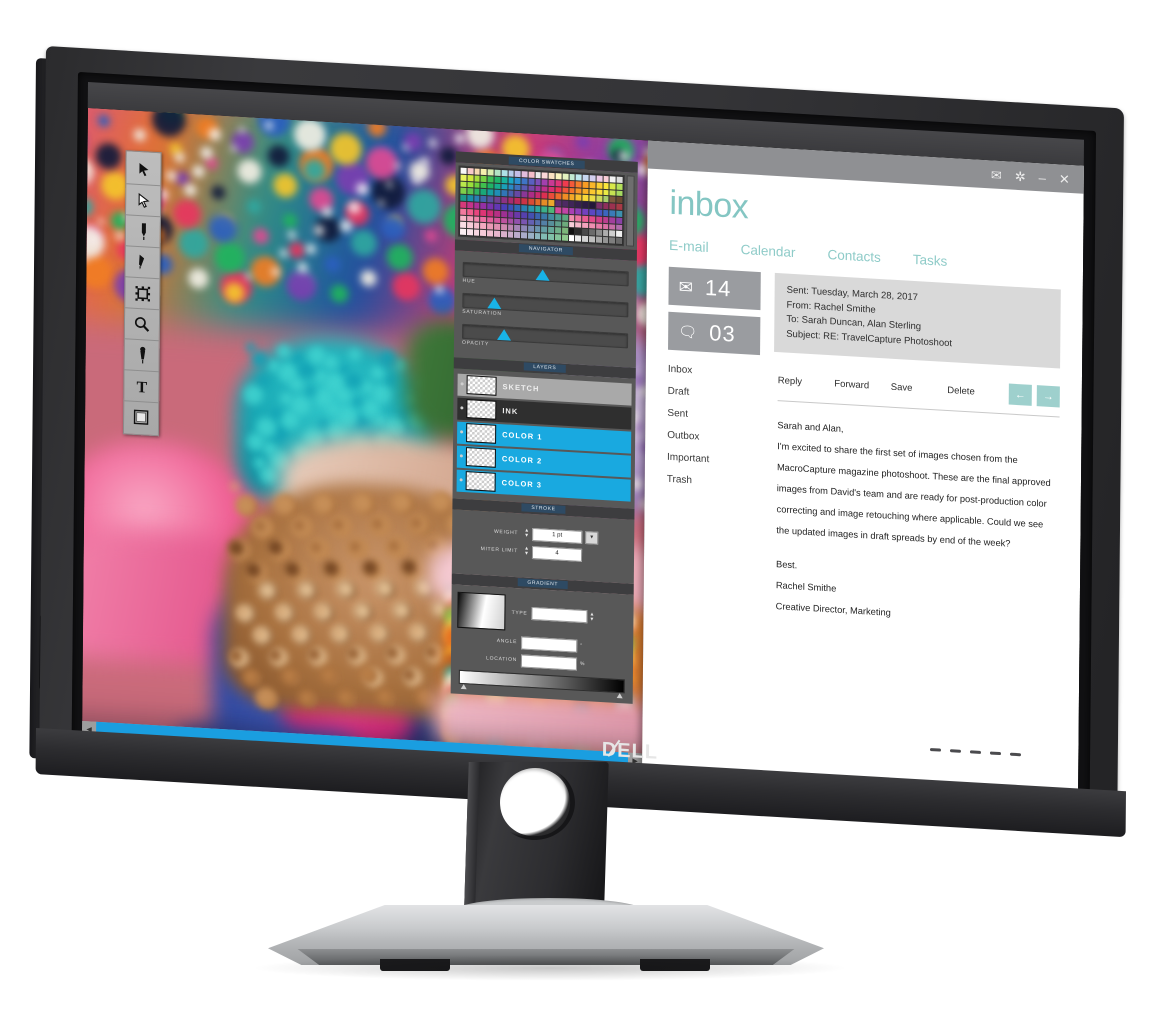 This screenshot has width=1170, height=1013. What do you see at coordinates (714, 372) in the screenshot?
I see `folder-inbox: Inbox` at bounding box center [714, 372].